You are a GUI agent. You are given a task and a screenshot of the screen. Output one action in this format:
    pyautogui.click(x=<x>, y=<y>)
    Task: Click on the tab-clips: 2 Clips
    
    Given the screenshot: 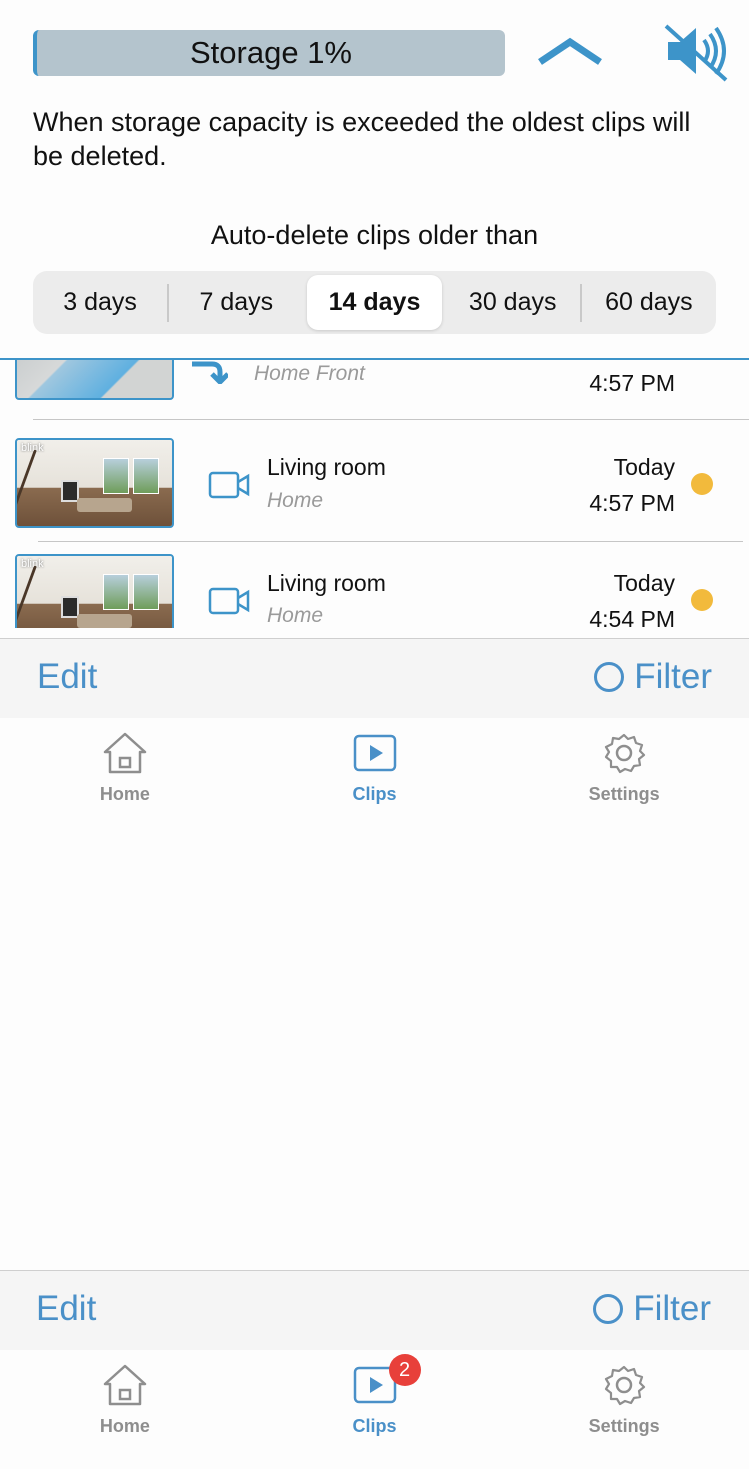 What is the action you would take?
    pyautogui.click(x=375, y=1400)
    